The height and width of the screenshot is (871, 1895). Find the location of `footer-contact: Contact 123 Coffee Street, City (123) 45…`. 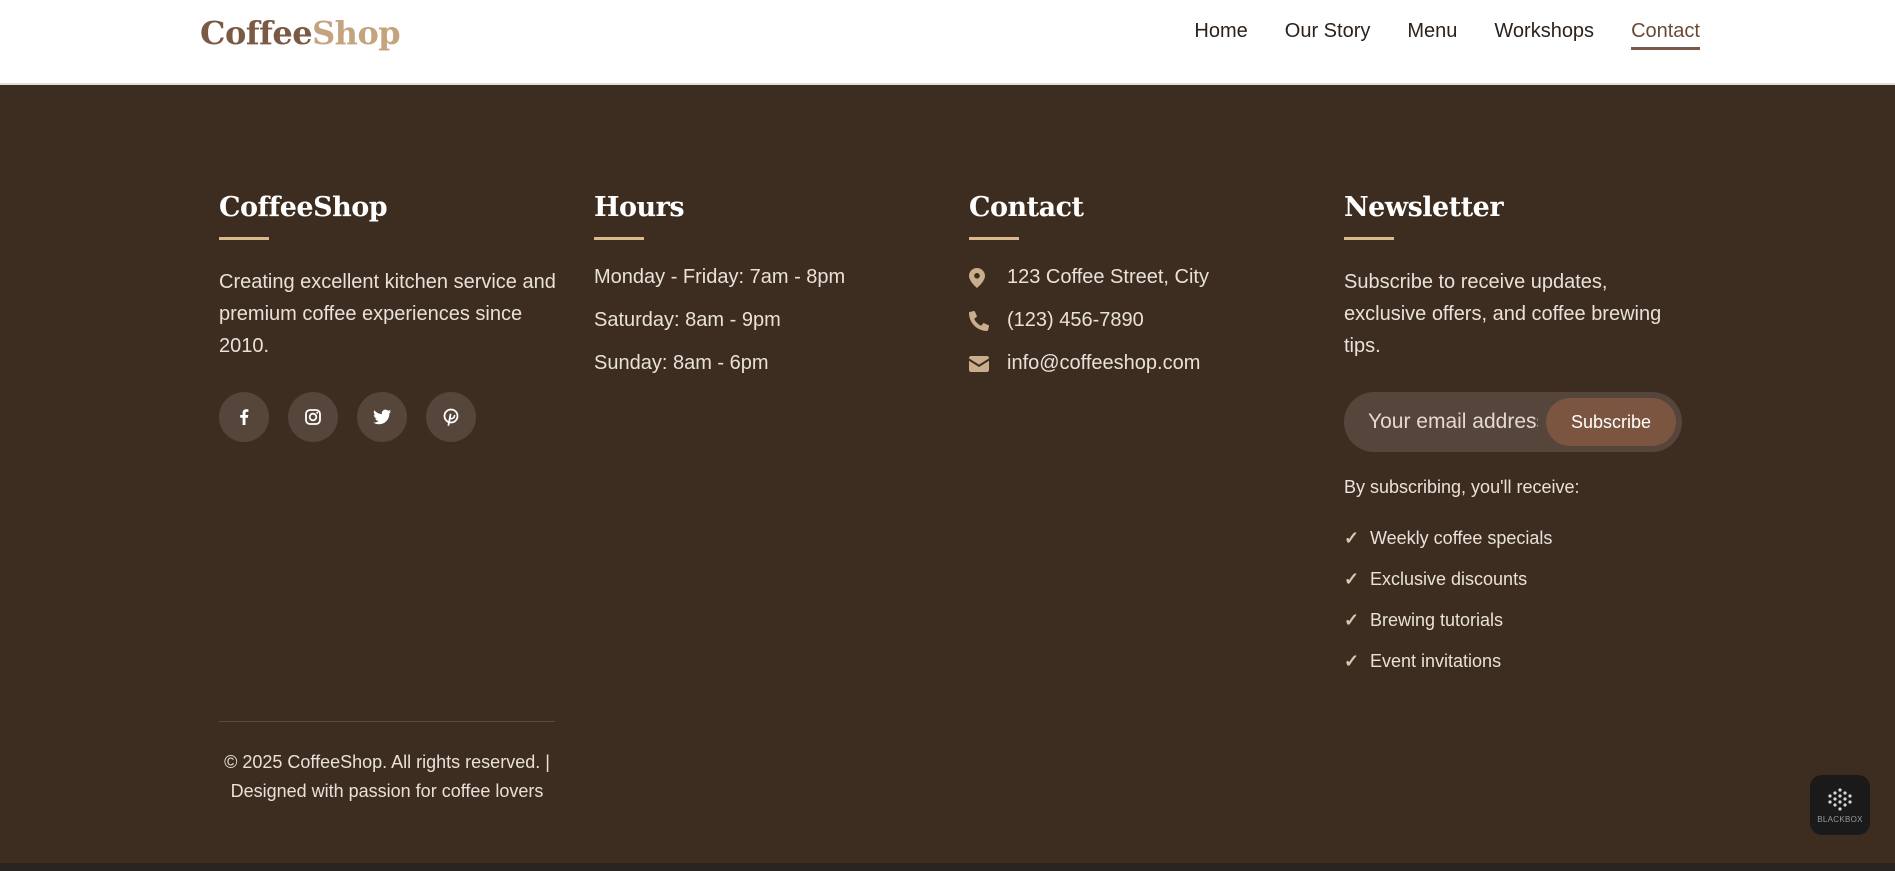

footer-contact: Contact 123 Coffee Street, City (123) 45… is located at coordinates (1139, 293).